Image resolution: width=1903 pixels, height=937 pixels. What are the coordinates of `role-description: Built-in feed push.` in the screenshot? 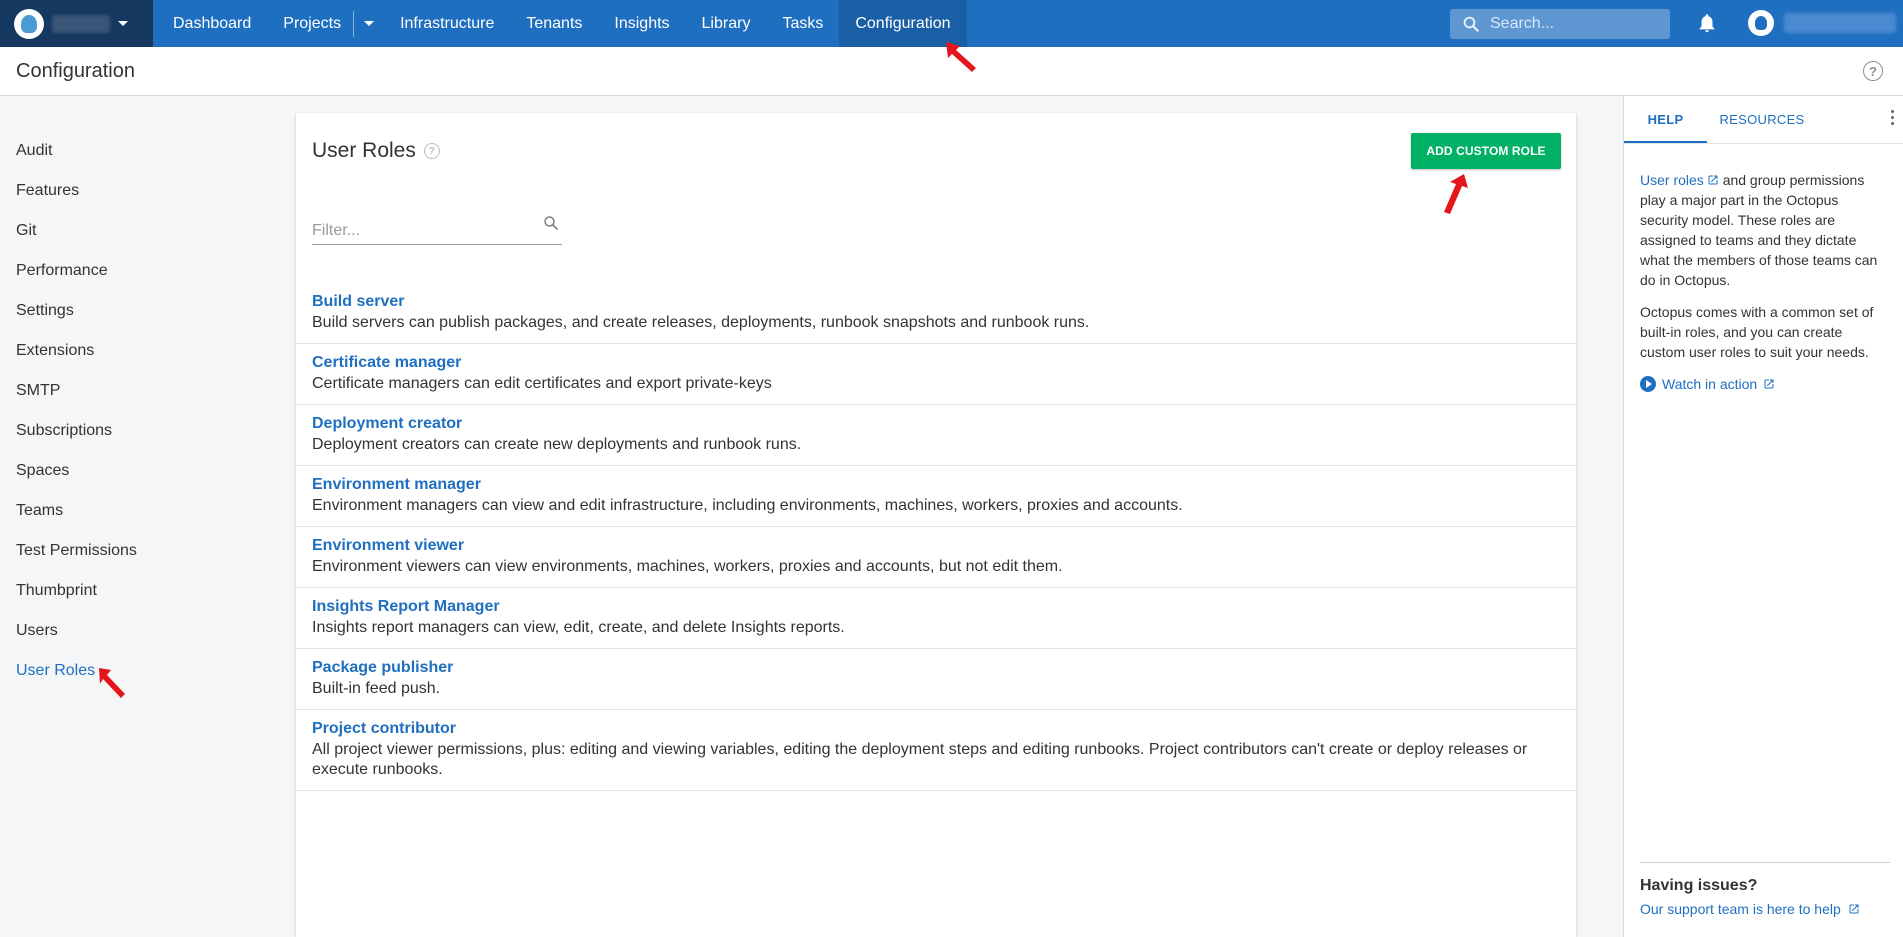 It's located at (376, 688).